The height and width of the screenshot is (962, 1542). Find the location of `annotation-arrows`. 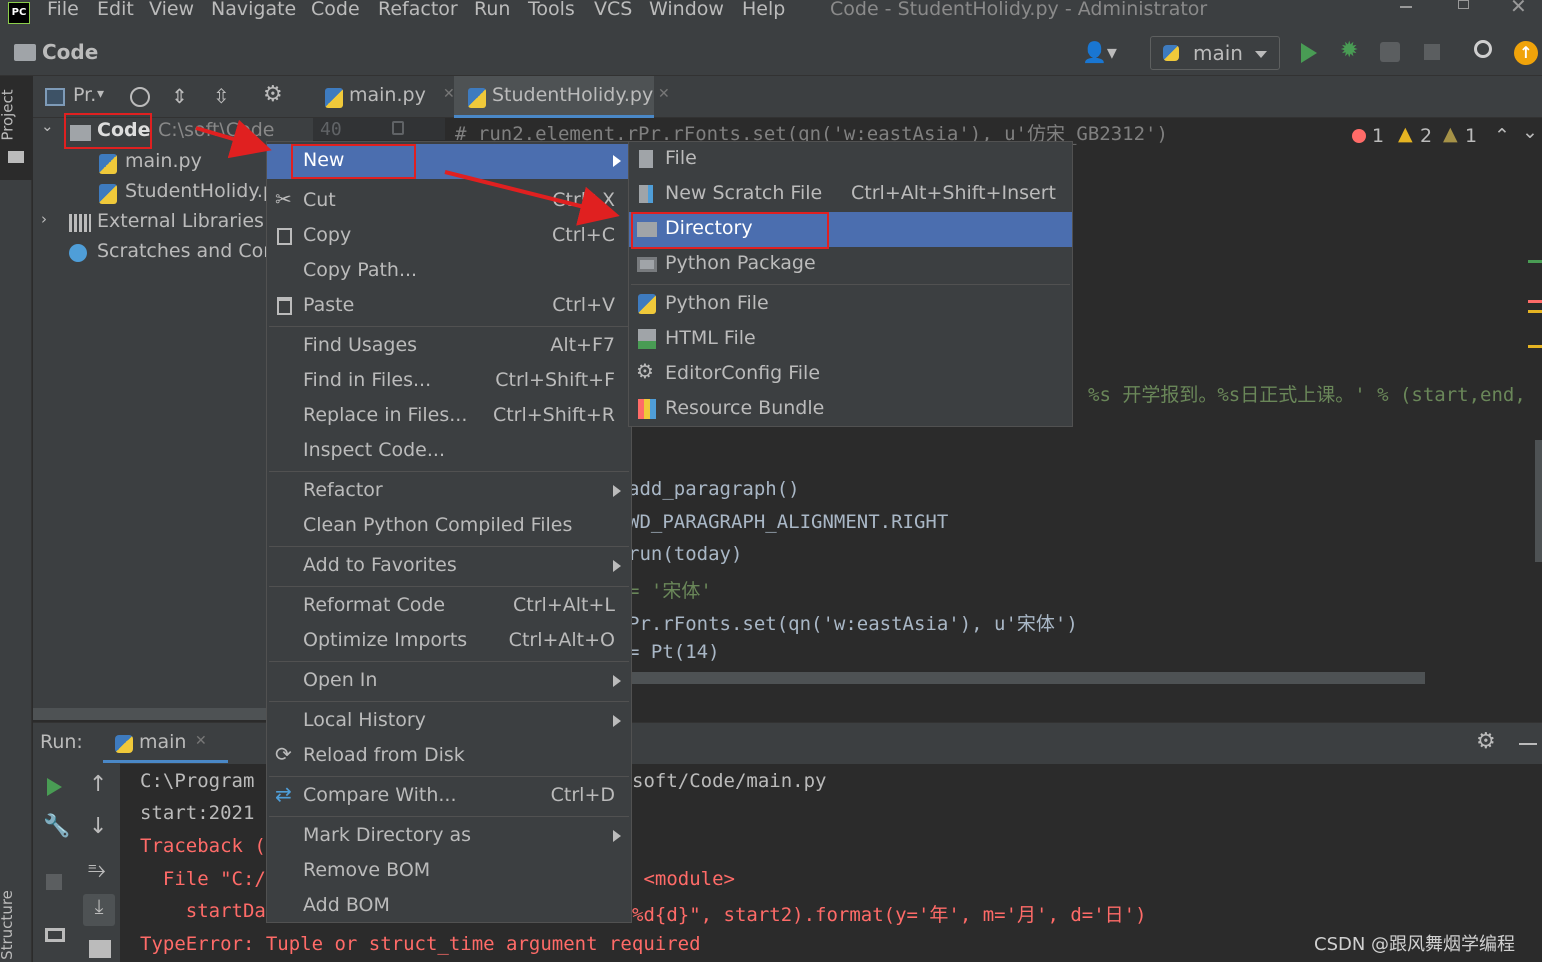

annotation-arrows is located at coordinates (407, 172).